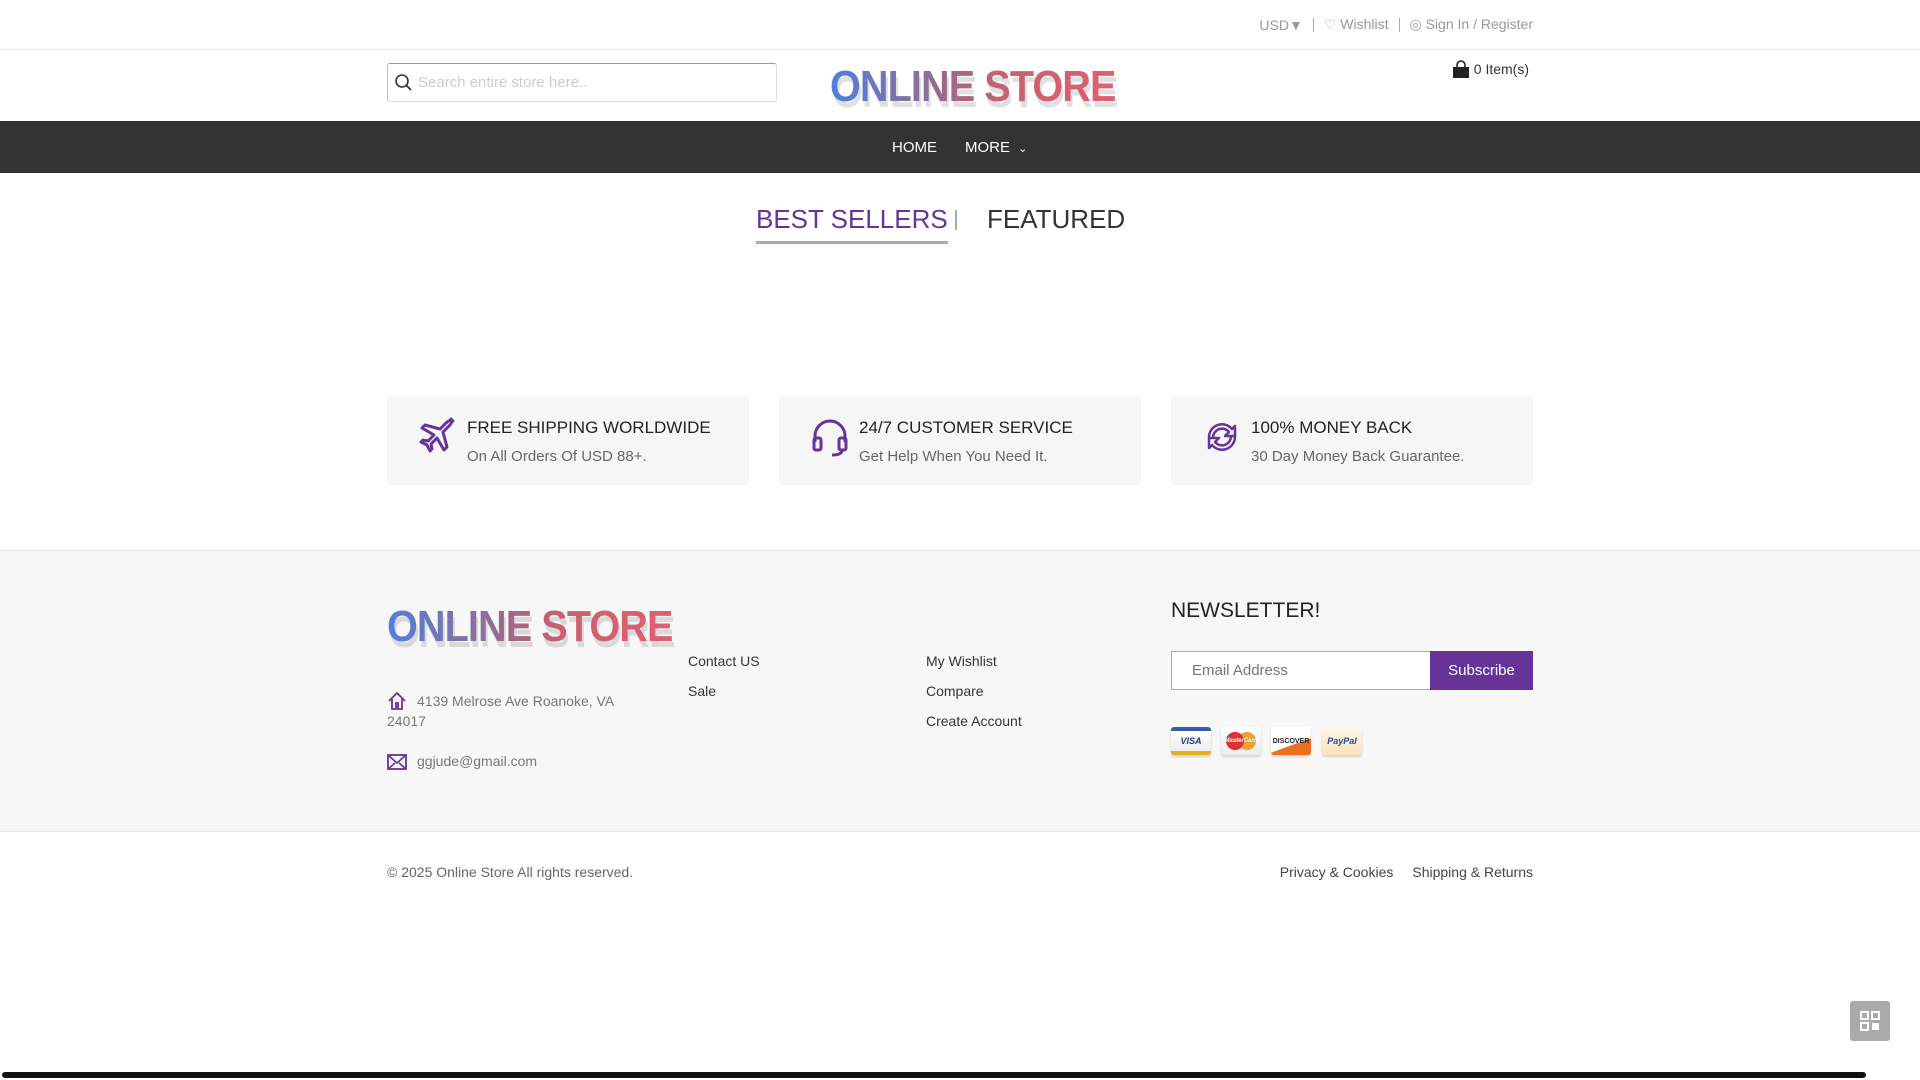  What do you see at coordinates (1396, 24) in the screenshot?
I see `top-links: USD▼ ♡ Wishlist ◎ Sign In / Register` at bounding box center [1396, 24].